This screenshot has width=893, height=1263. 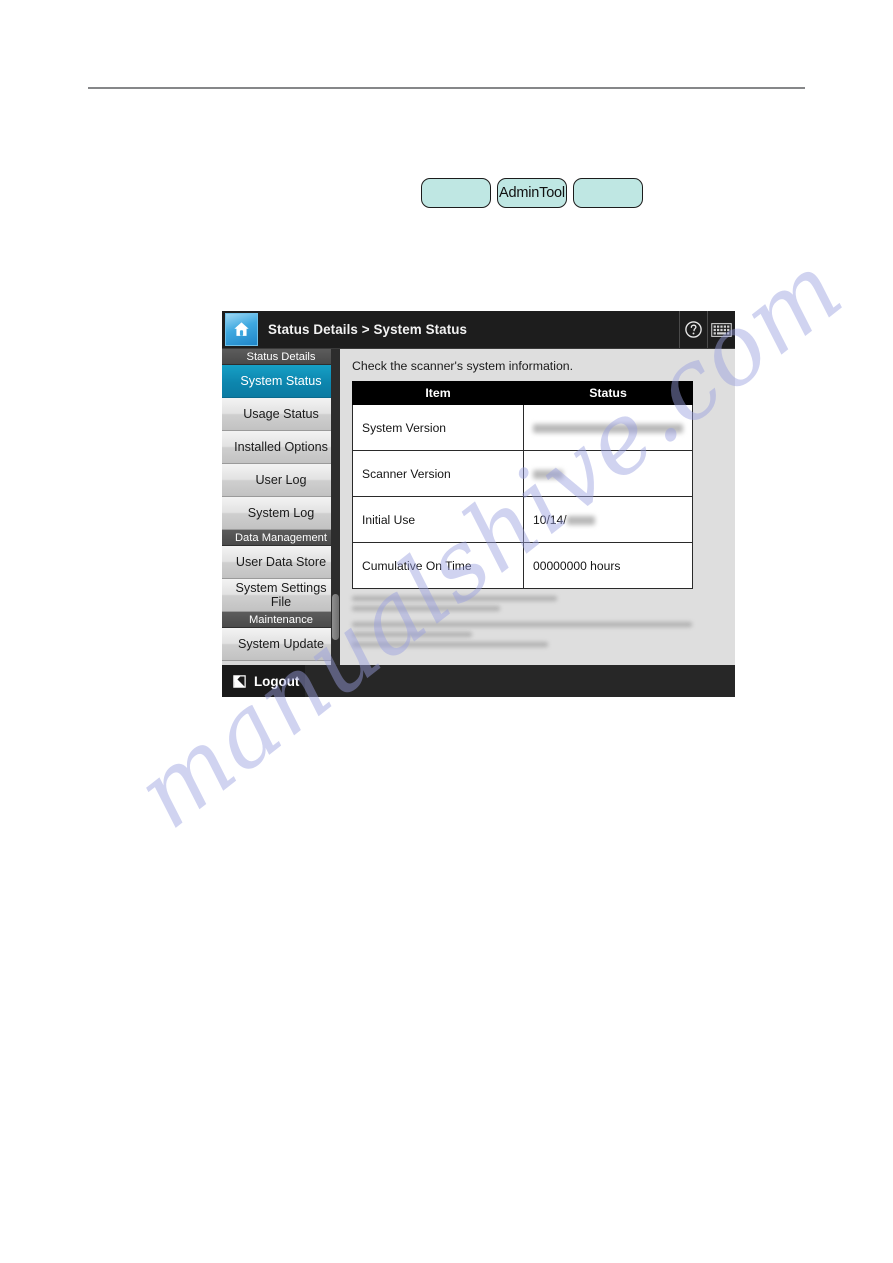 I want to click on sidebar-item-label: Usage Status, so click(x=281, y=413).